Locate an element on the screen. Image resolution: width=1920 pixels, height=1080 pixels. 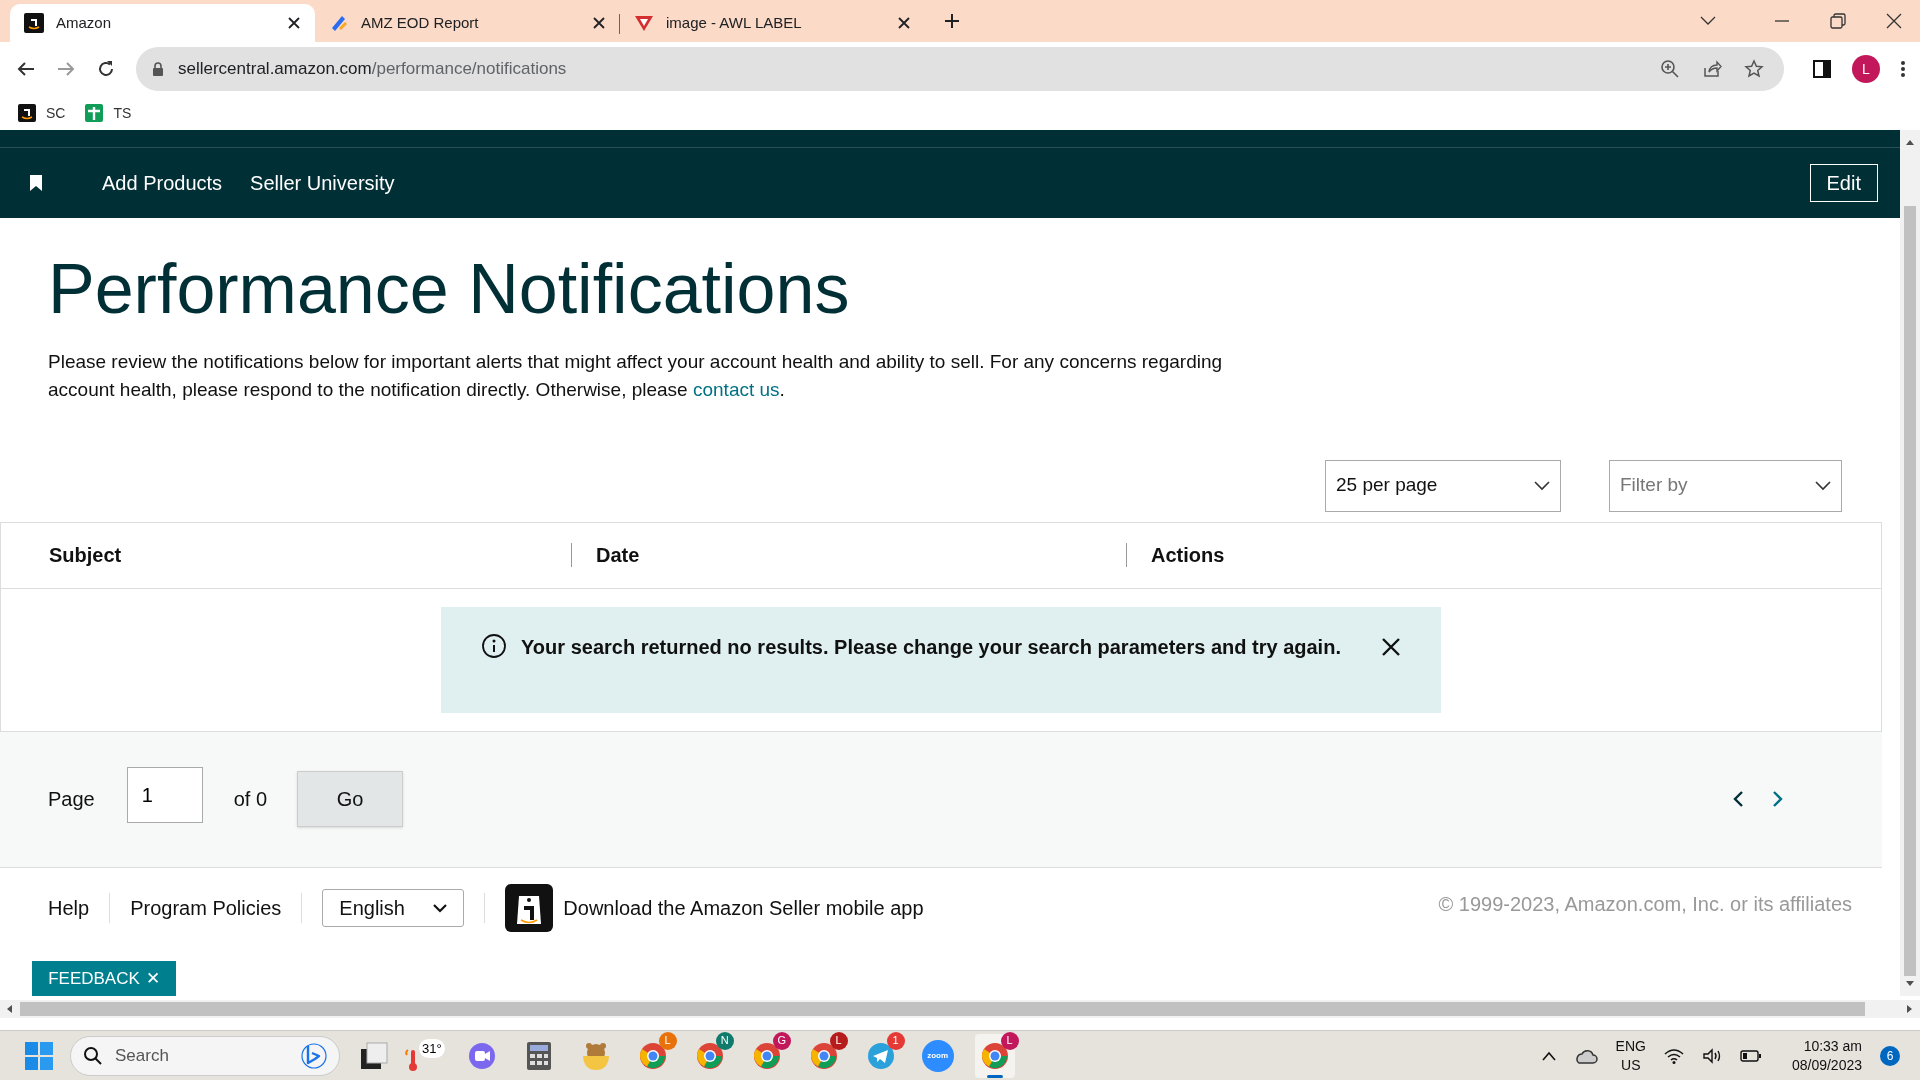
app-badge: 1 is located at coordinates (895, 1040).